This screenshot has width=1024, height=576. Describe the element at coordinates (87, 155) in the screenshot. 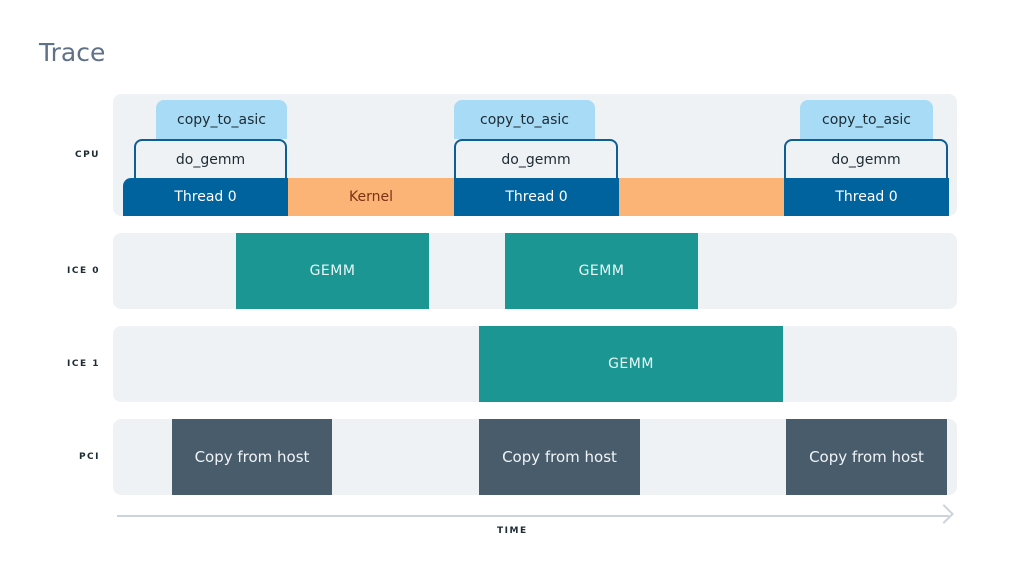

I see `lane-label-cpu: CPU` at that location.